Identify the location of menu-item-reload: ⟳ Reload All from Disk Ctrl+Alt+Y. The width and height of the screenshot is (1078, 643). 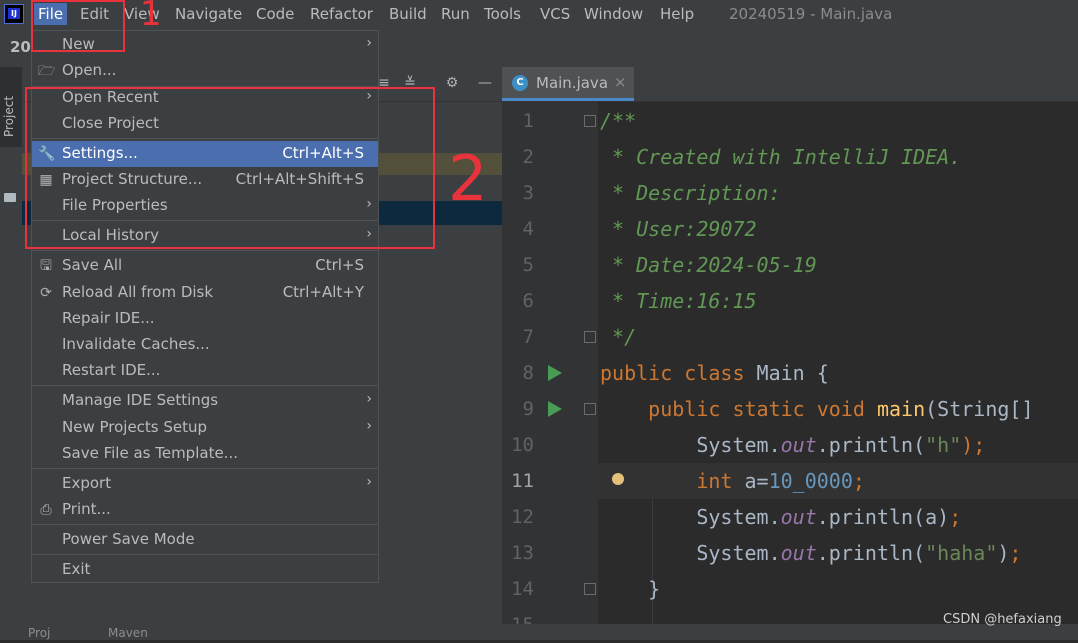
(205, 293).